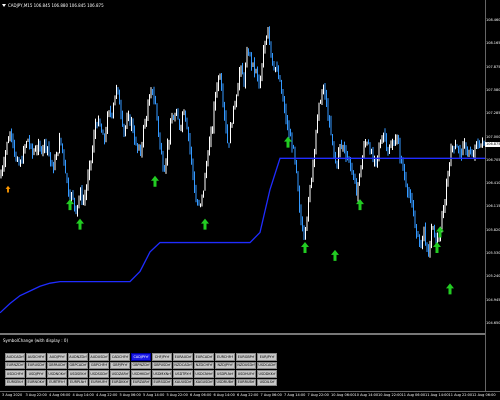 The height and width of the screenshot is (400, 500). What do you see at coordinates (141, 365) in the screenshot?
I see `symbol-button: GBPNZDrf` at bounding box center [141, 365].